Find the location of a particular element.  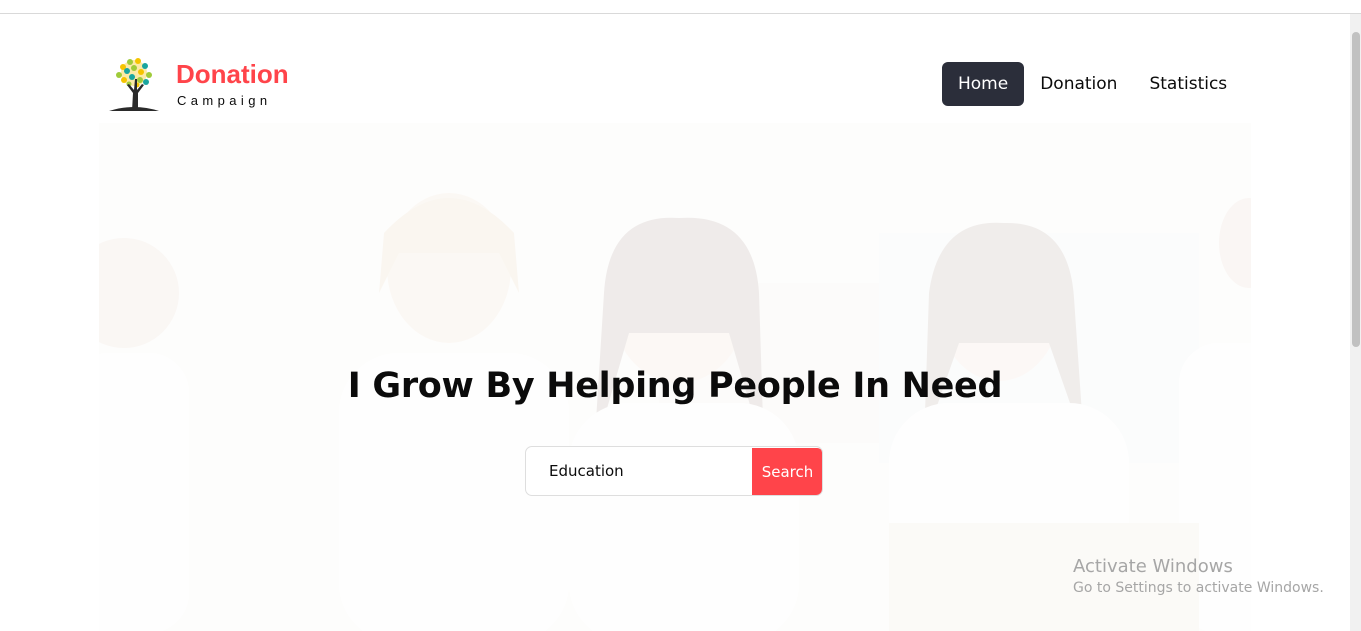

search-box: Search is located at coordinates (674, 471).